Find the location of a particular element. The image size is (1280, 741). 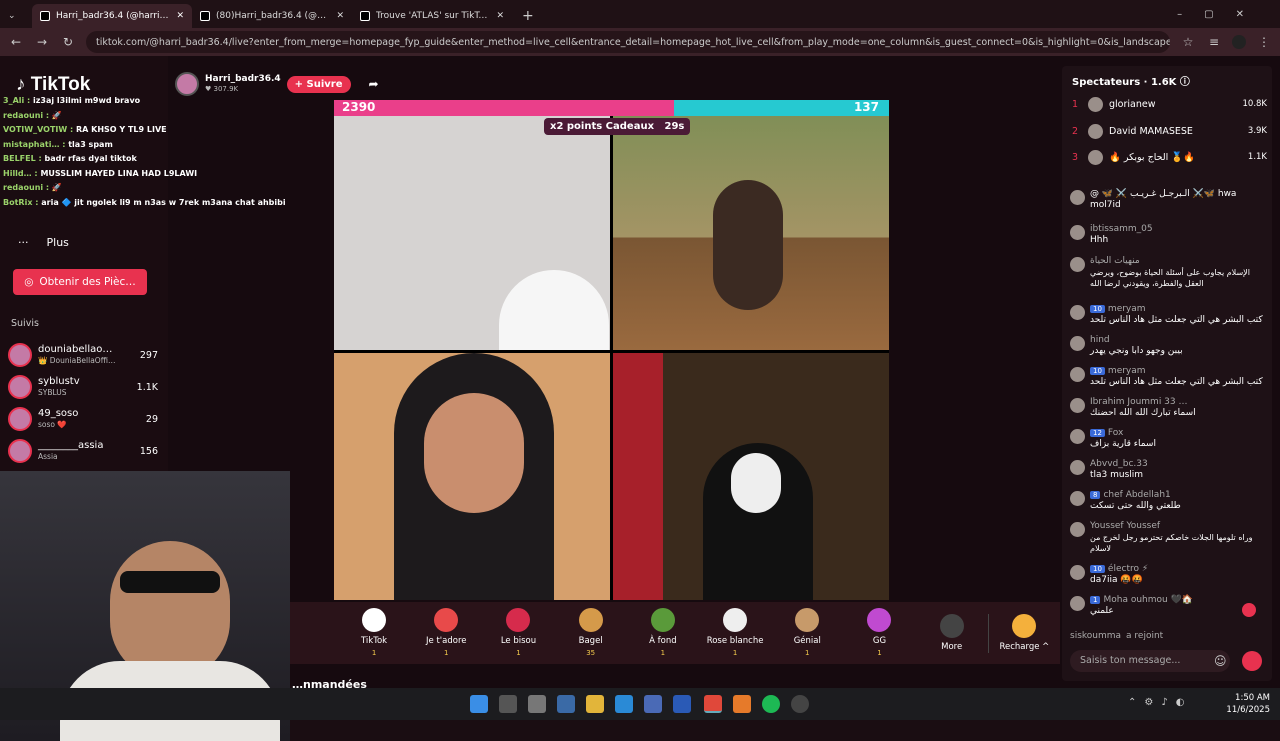

comment-user: Abvvd_bc.33 is located at coordinates (1119, 464).